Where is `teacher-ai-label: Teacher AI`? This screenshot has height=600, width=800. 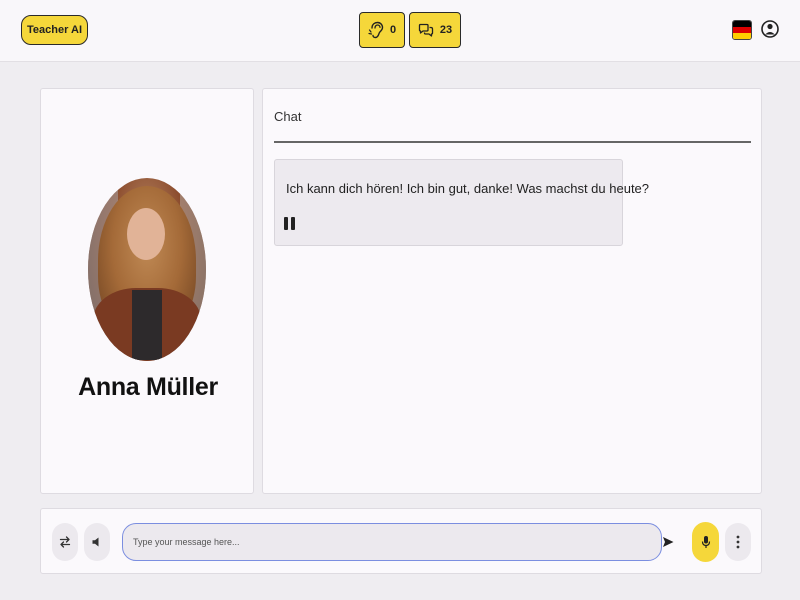
teacher-ai-label: Teacher AI is located at coordinates (54, 30).